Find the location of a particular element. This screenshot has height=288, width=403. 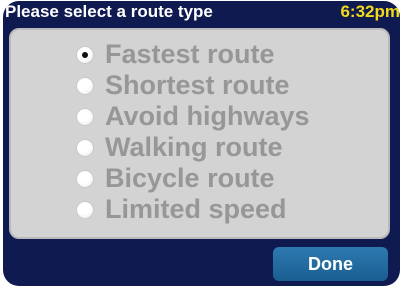

route-option-label: Avoid highways is located at coordinates (207, 116).